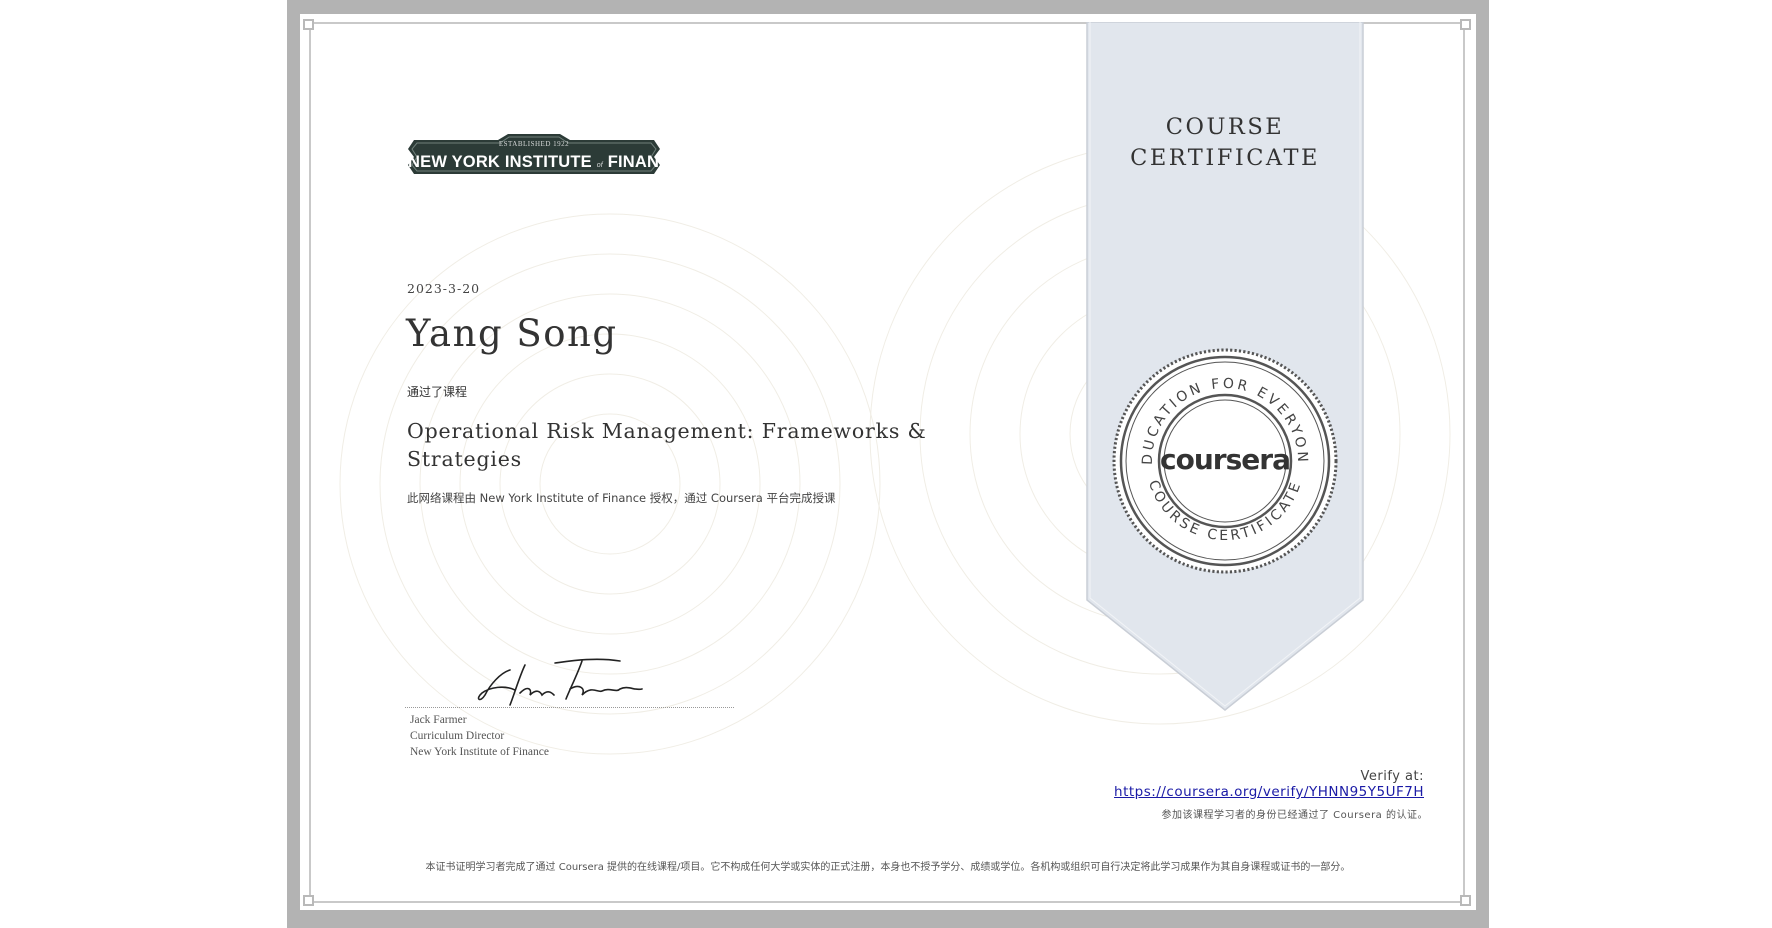  I want to click on ribbon-title-line2: CERTIFICATE, so click(1225, 158).